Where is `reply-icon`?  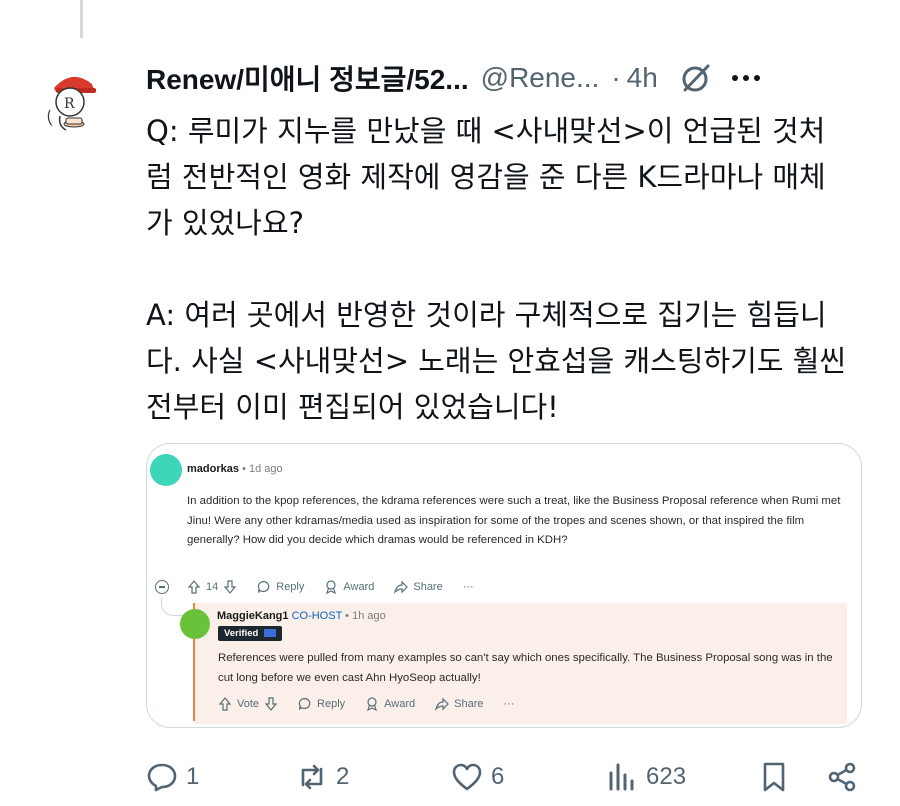 reply-icon is located at coordinates (162, 777).